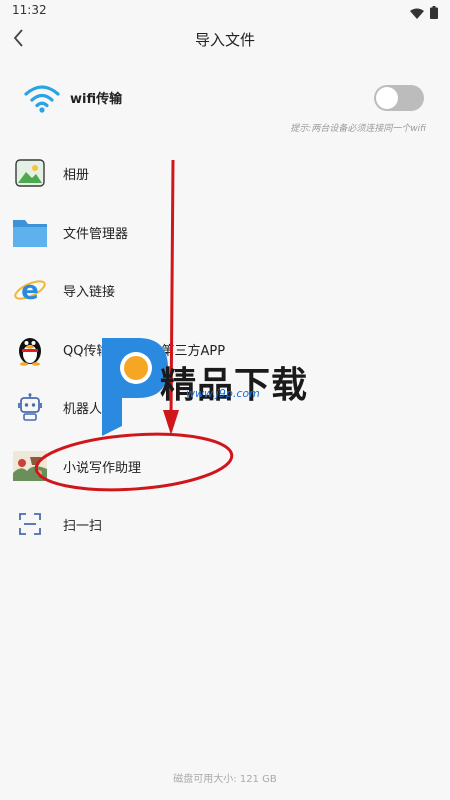 This screenshot has height=800, width=450. Describe the element at coordinates (225, 173) in the screenshot. I see `list-item-album: 相册` at that location.